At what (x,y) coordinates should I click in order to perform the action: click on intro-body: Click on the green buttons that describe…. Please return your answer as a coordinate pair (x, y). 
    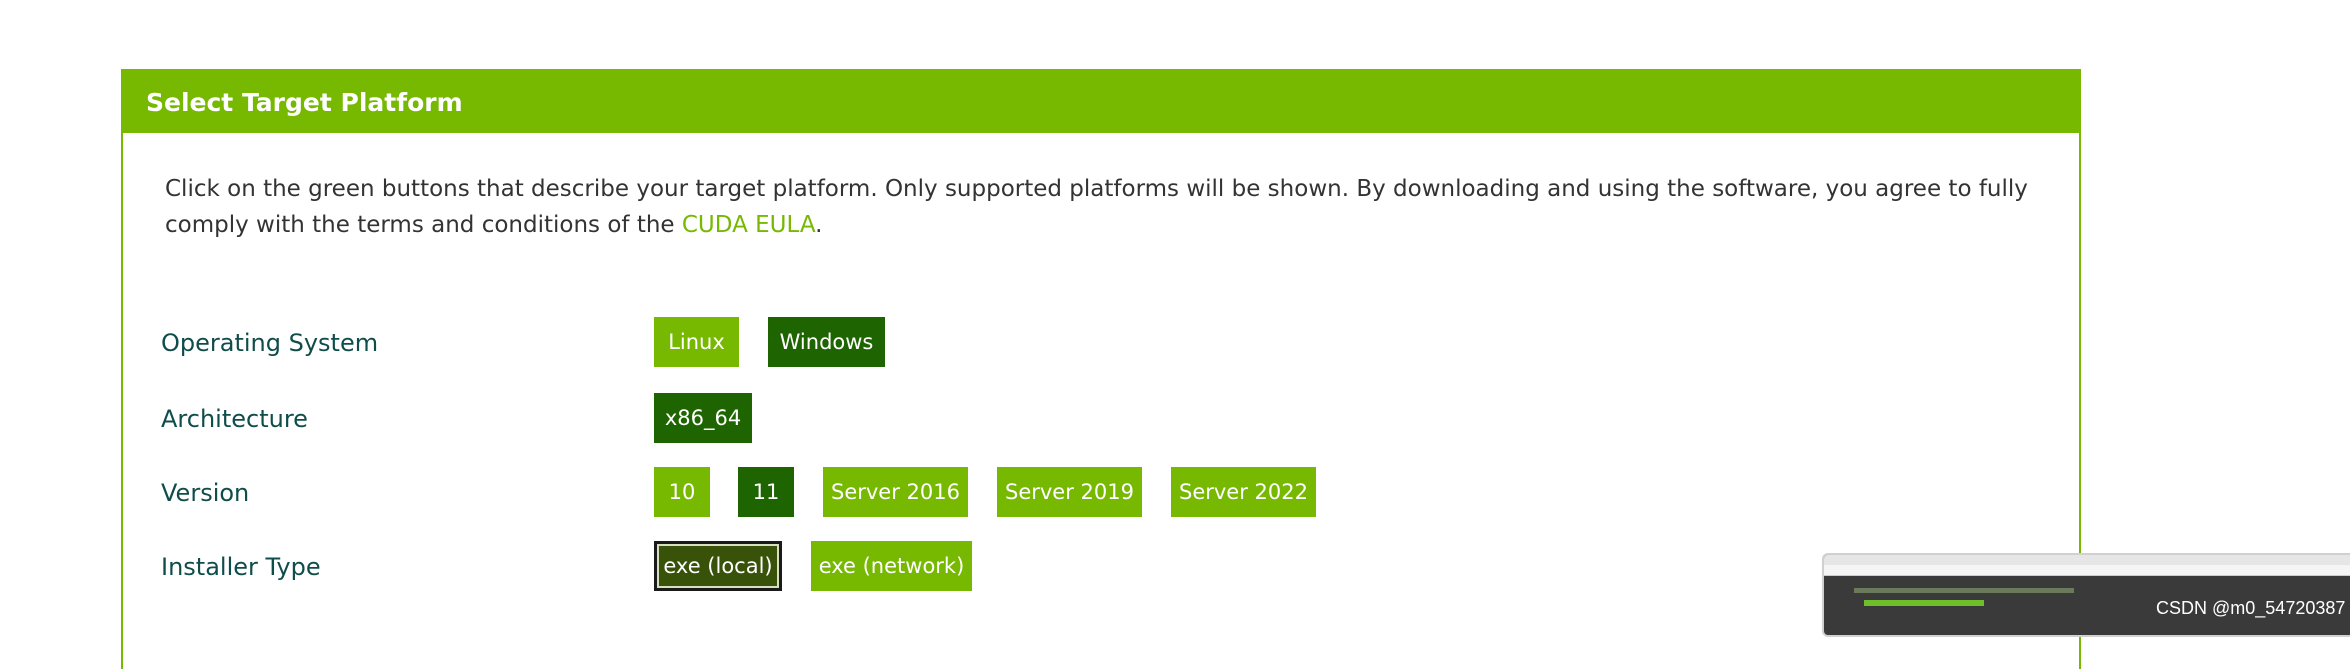
    Looking at the image, I should click on (1096, 207).